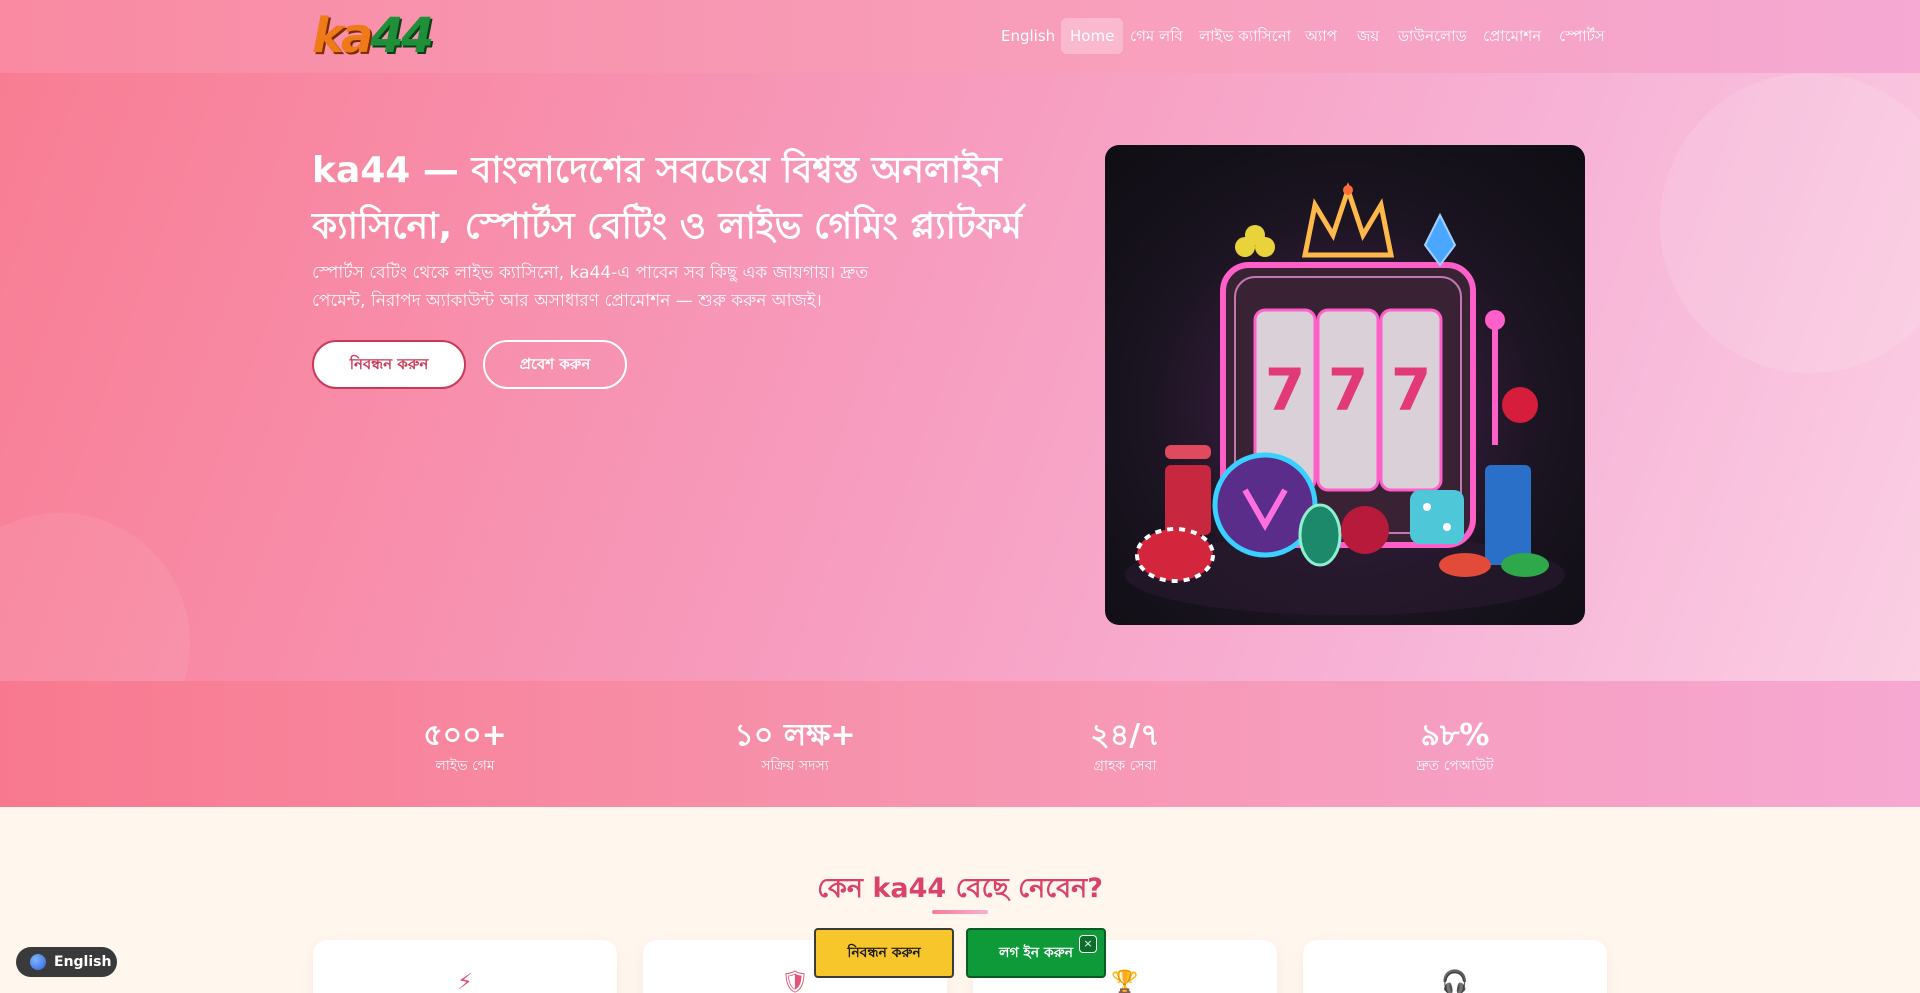 The width and height of the screenshot is (1920, 993). What do you see at coordinates (884, 953) in the screenshot?
I see `sticky-register-button: নিবন্ধন করুন` at bounding box center [884, 953].